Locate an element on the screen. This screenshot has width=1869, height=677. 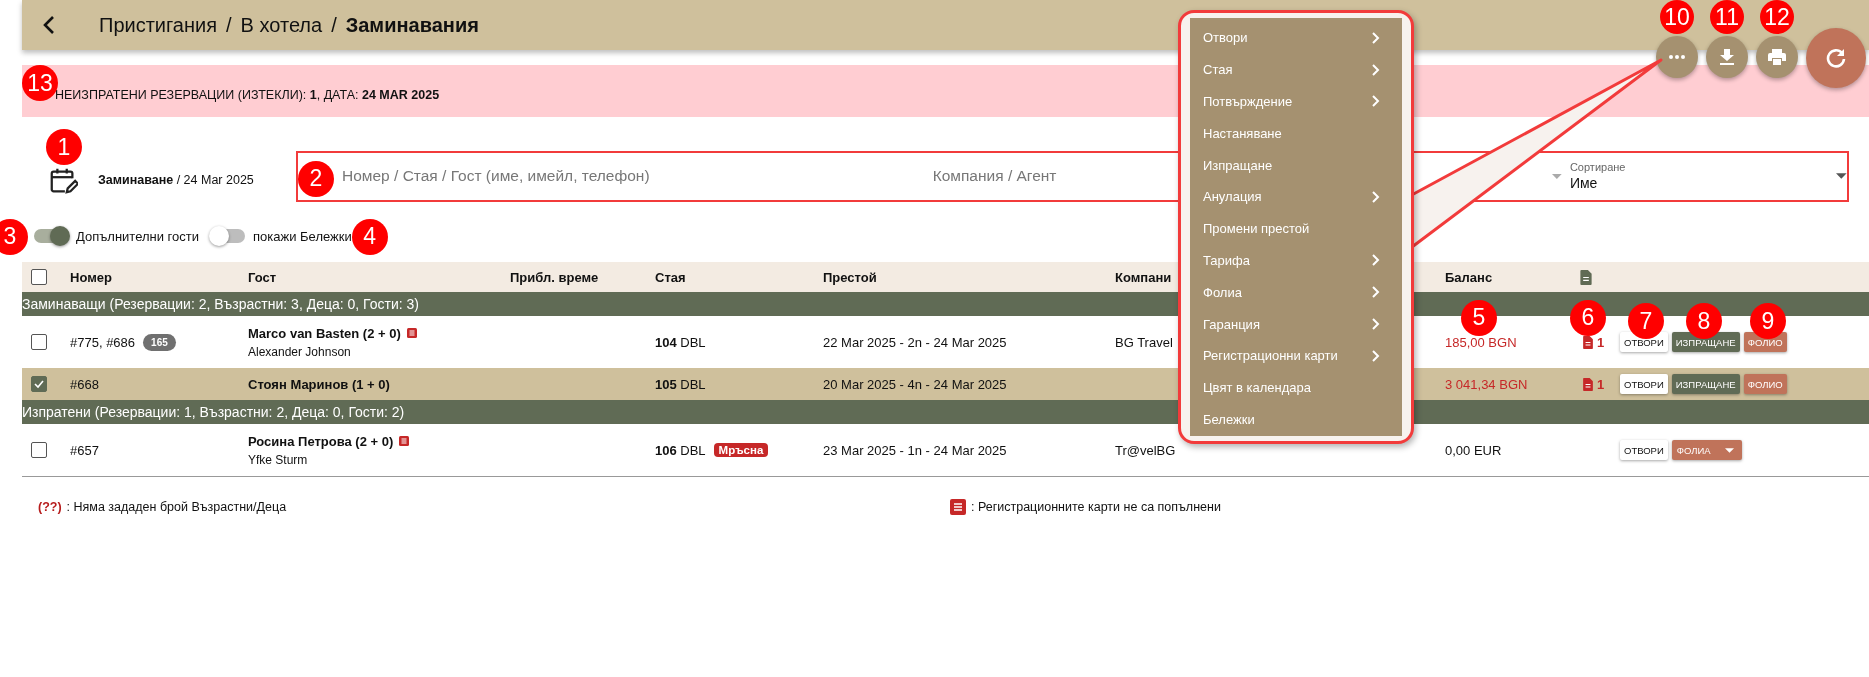
additional-guest: Yfke Sturm is located at coordinates (278, 459).